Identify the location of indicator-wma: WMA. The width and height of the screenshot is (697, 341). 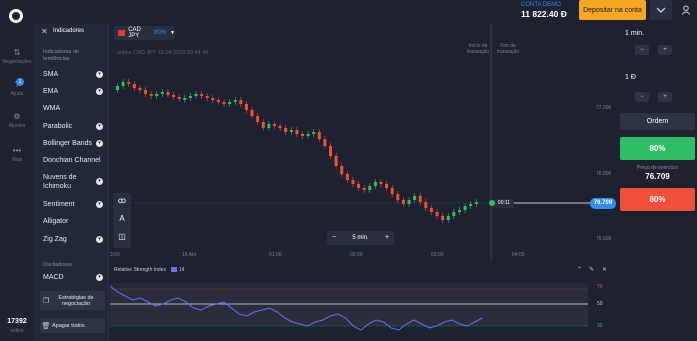
(51, 108).